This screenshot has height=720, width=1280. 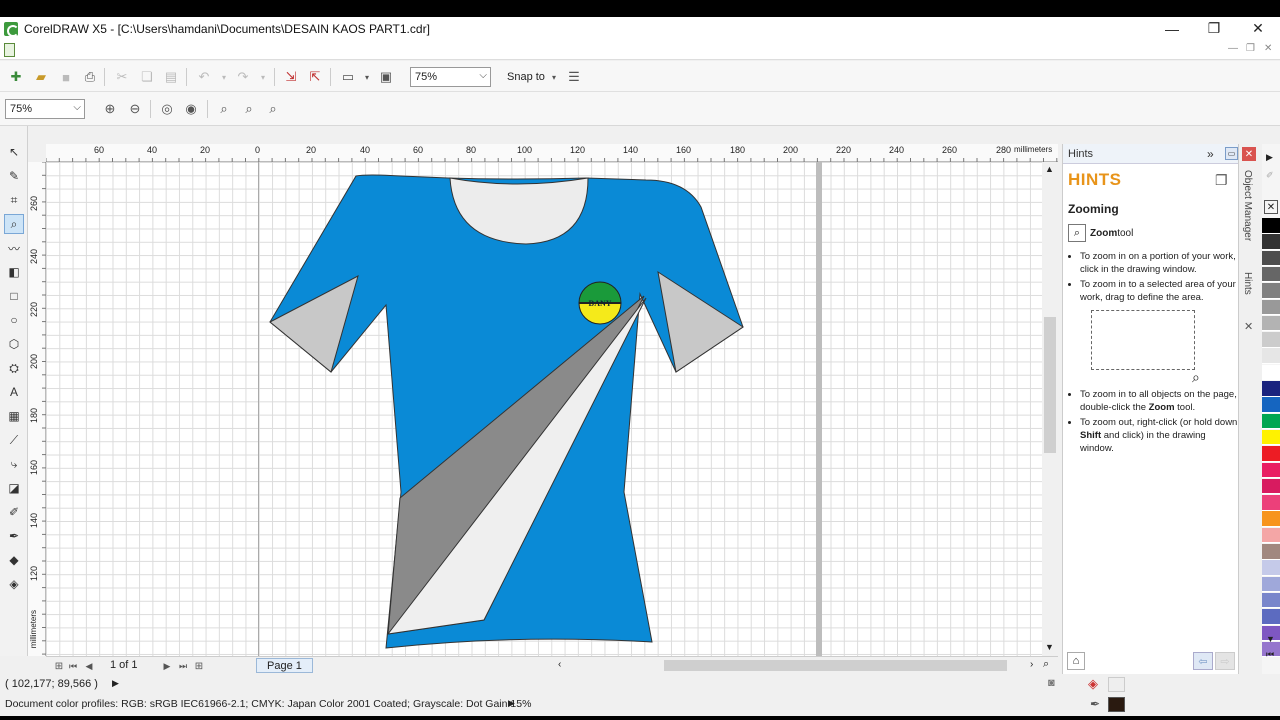 What do you see at coordinates (1233, 48) in the screenshot?
I see `doc-minimize-icon: —` at bounding box center [1233, 48].